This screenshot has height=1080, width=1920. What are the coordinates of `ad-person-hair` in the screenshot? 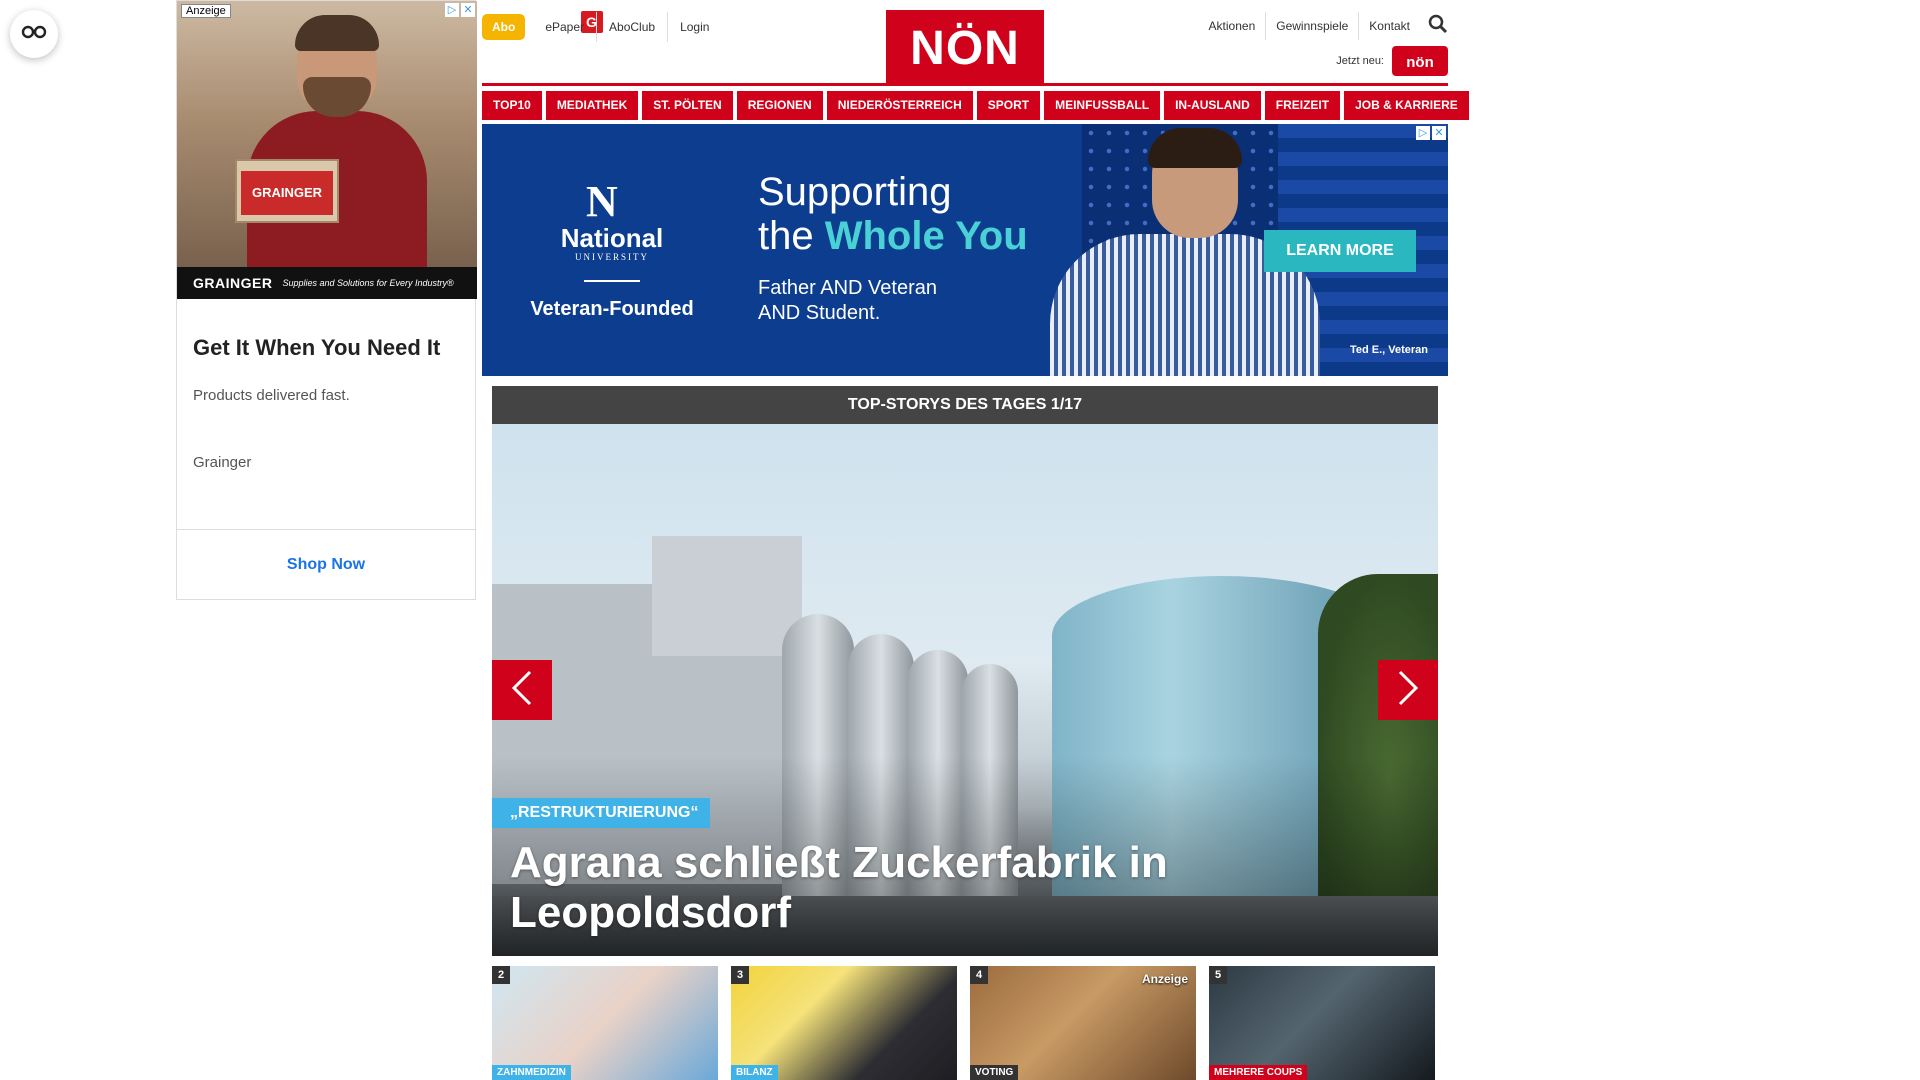 It's located at (1195, 148).